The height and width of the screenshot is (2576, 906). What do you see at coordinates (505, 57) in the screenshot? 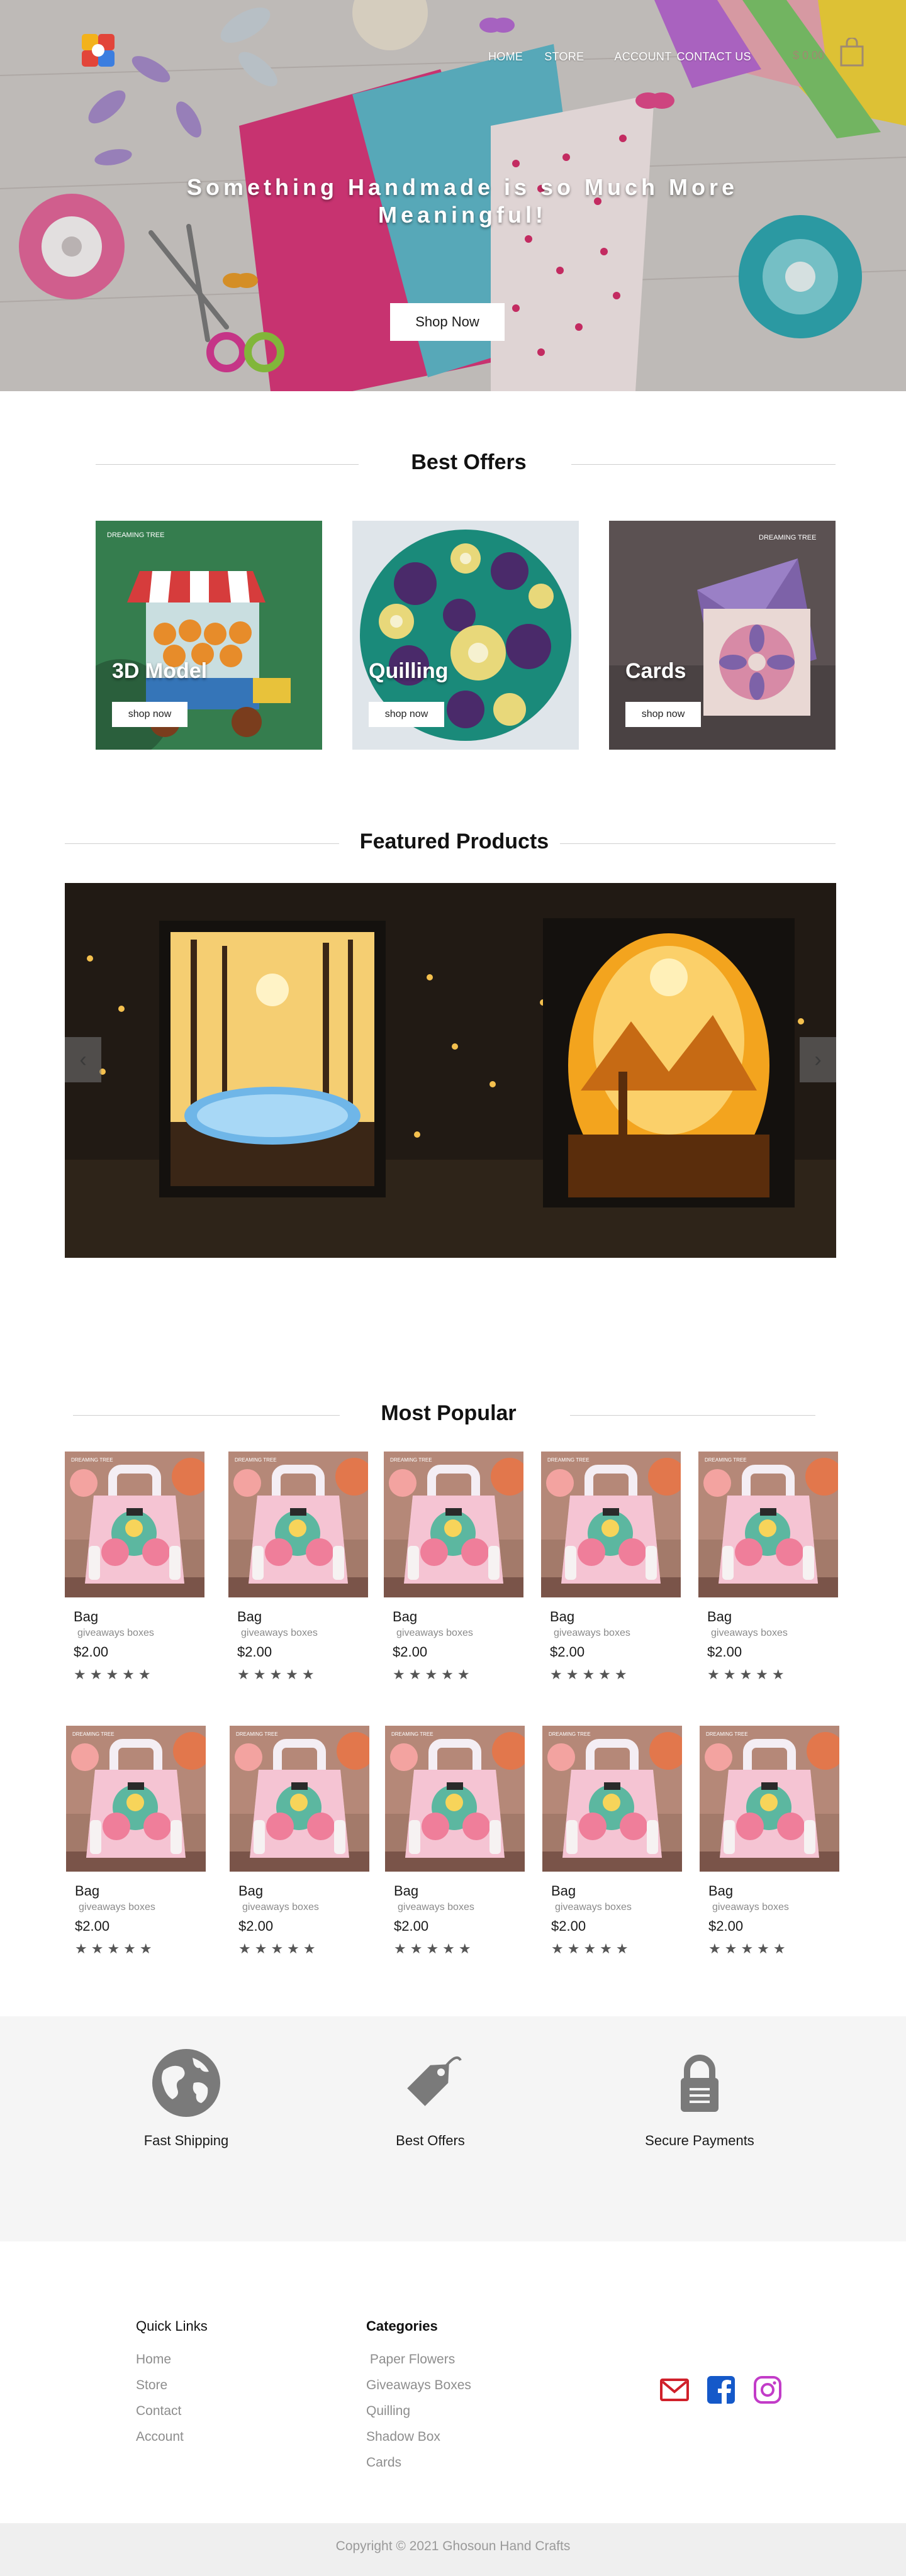
I see `nav-home-link: HOME` at bounding box center [505, 57].